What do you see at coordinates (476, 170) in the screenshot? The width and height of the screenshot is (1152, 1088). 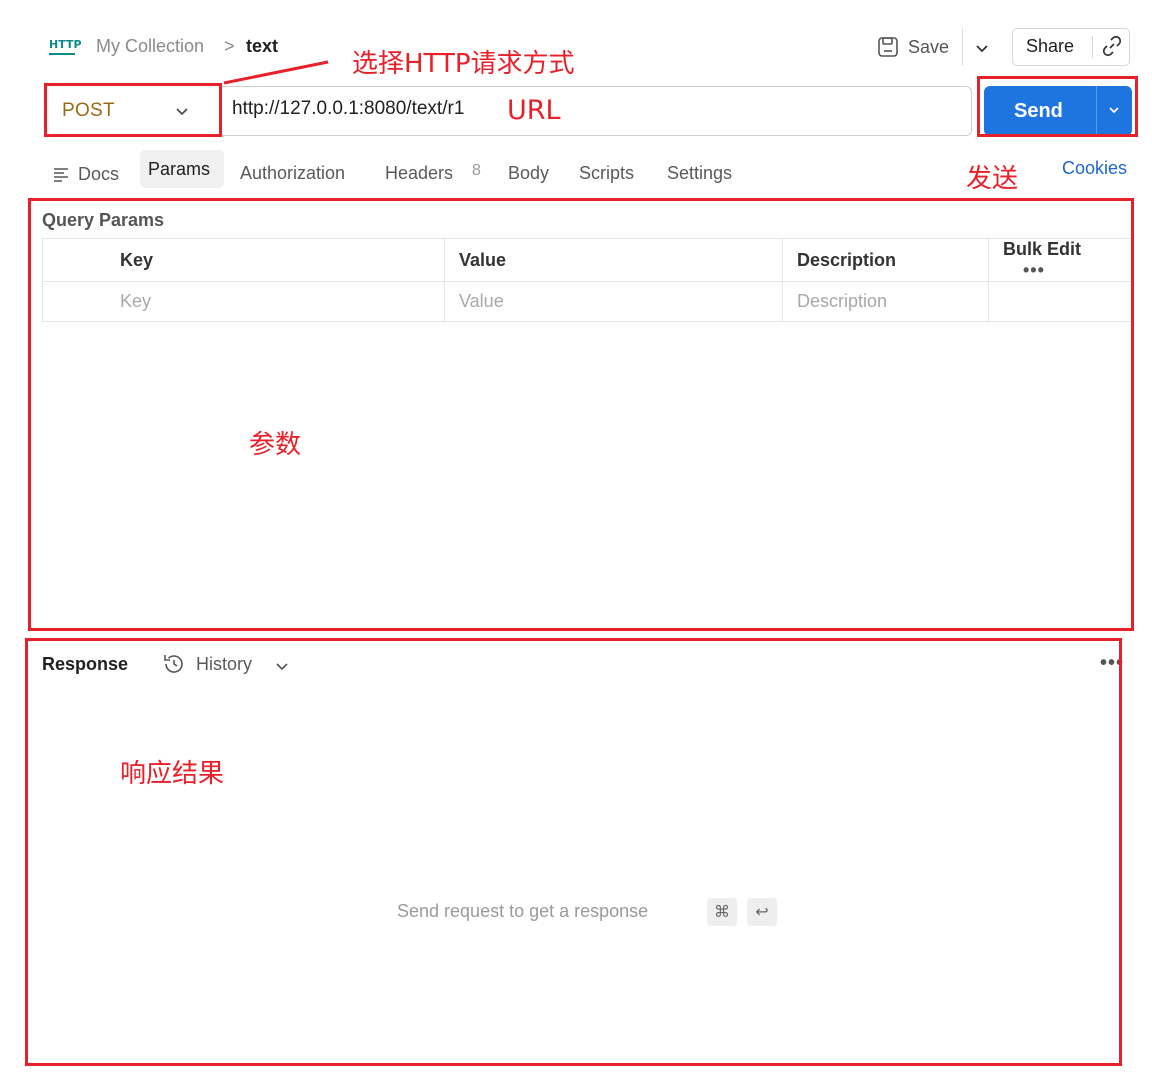 I see `headers-count-badge: 8` at bounding box center [476, 170].